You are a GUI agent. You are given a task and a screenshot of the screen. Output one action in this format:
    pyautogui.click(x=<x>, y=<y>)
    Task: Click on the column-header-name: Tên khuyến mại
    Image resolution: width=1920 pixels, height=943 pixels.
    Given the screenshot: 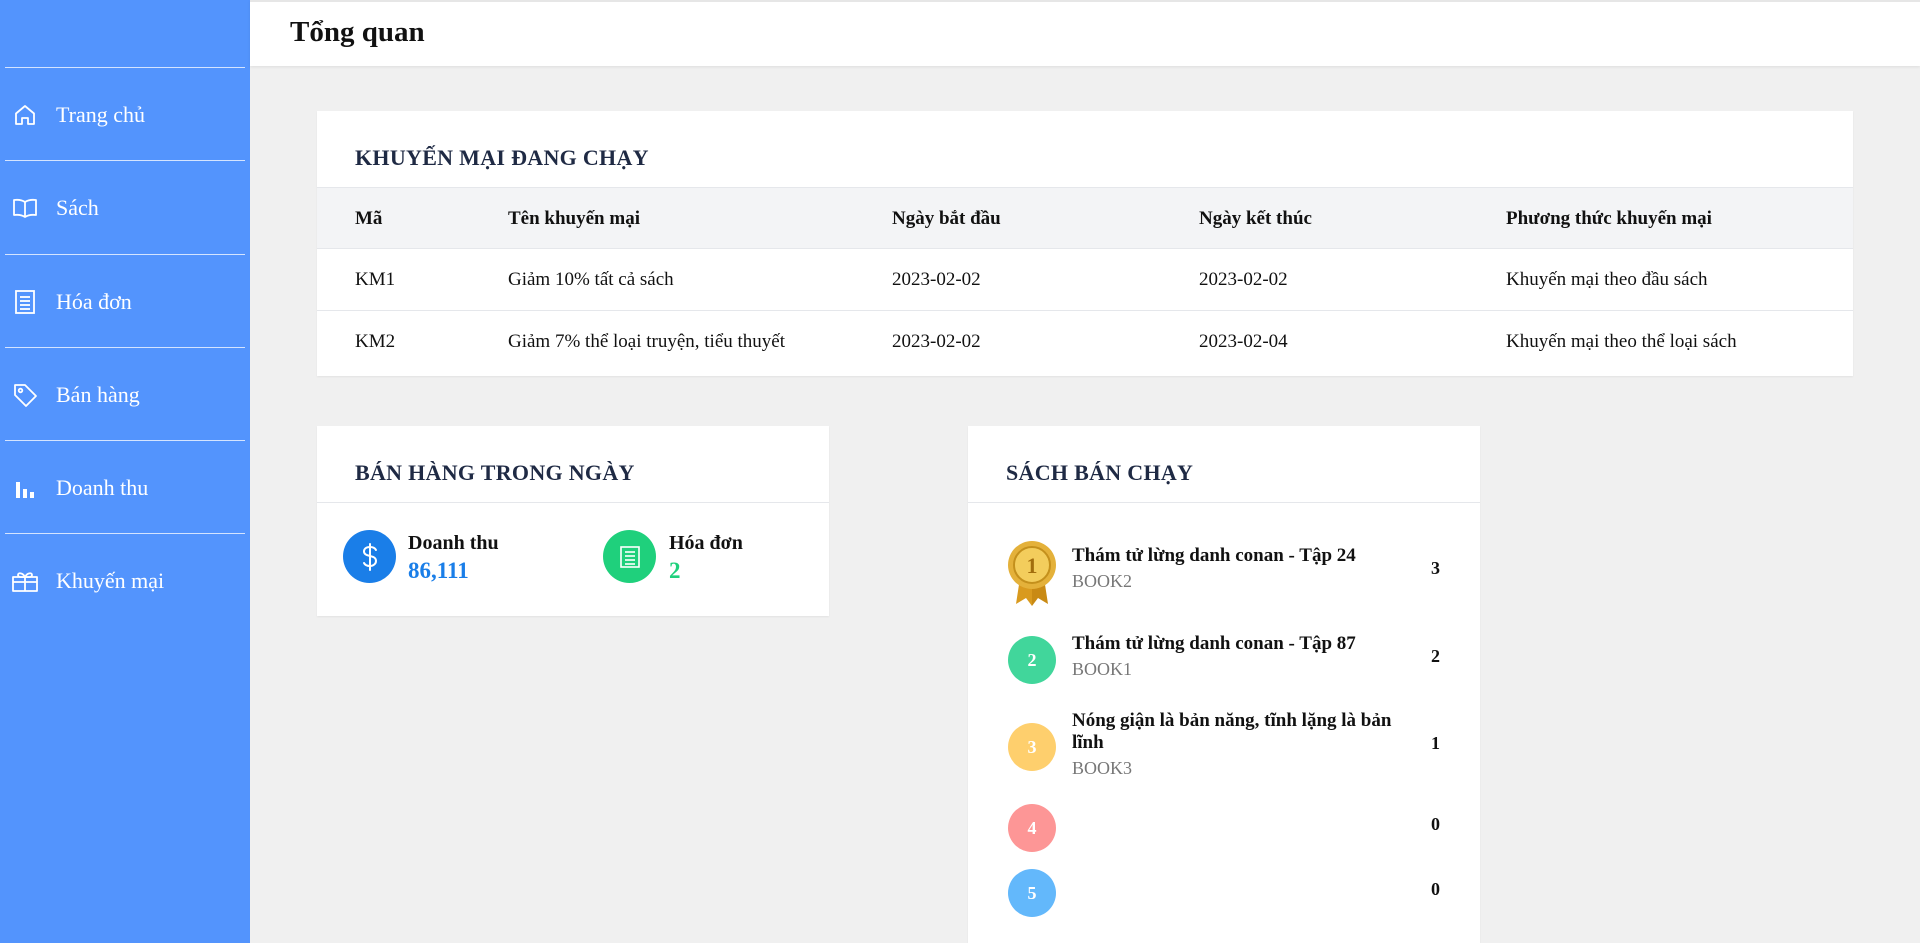 What is the action you would take?
    pyautogui.click(x=574, y=218)
    